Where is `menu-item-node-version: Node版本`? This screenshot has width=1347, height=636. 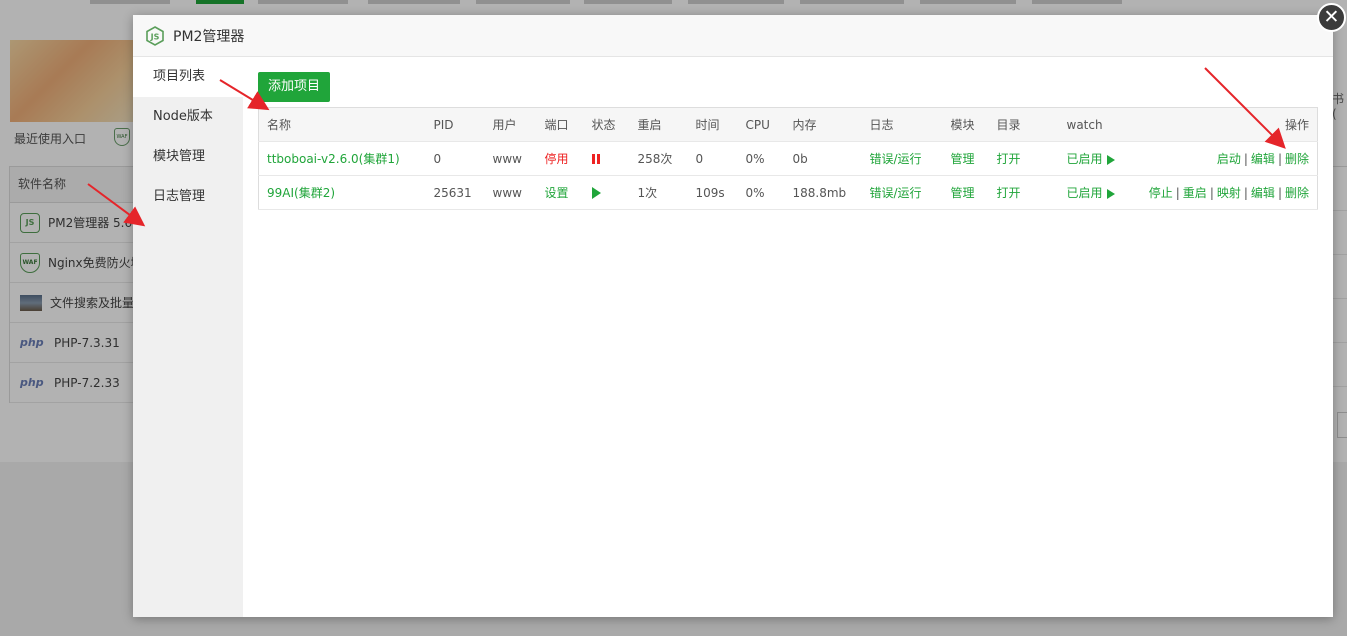 menu-item-node-version: Node版本 is located at coordinates (188, 117).